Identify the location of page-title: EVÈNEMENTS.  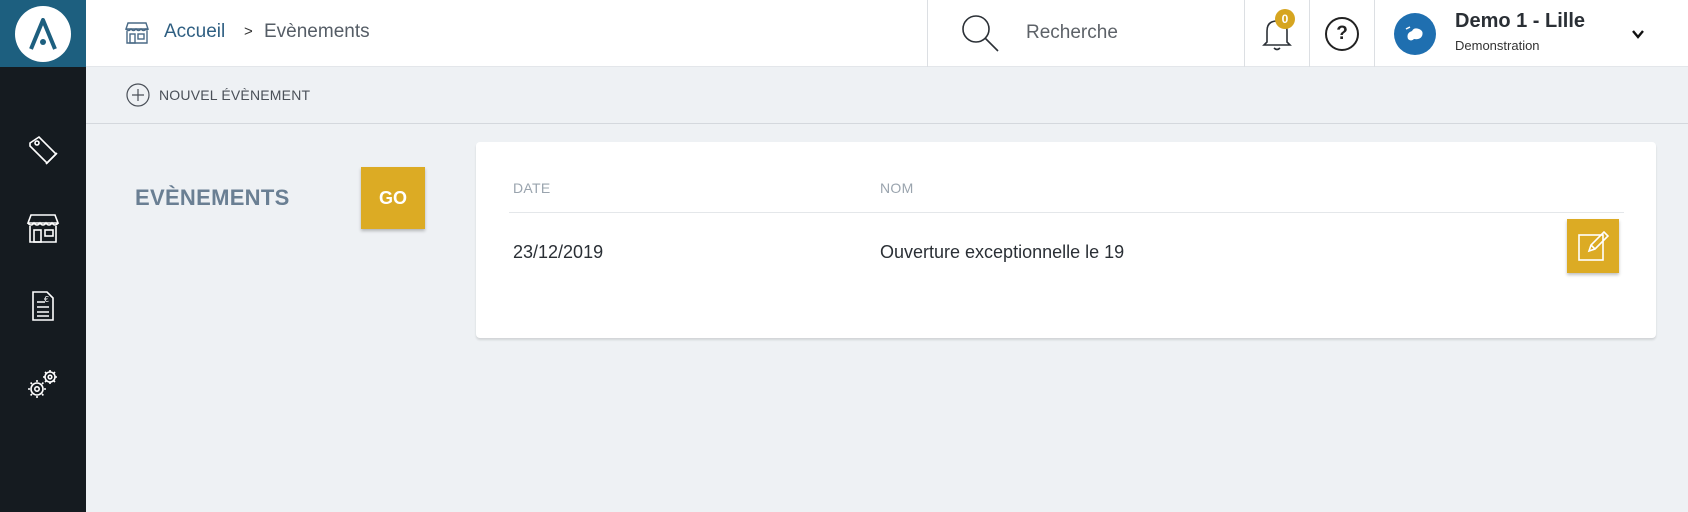
(212, 197).